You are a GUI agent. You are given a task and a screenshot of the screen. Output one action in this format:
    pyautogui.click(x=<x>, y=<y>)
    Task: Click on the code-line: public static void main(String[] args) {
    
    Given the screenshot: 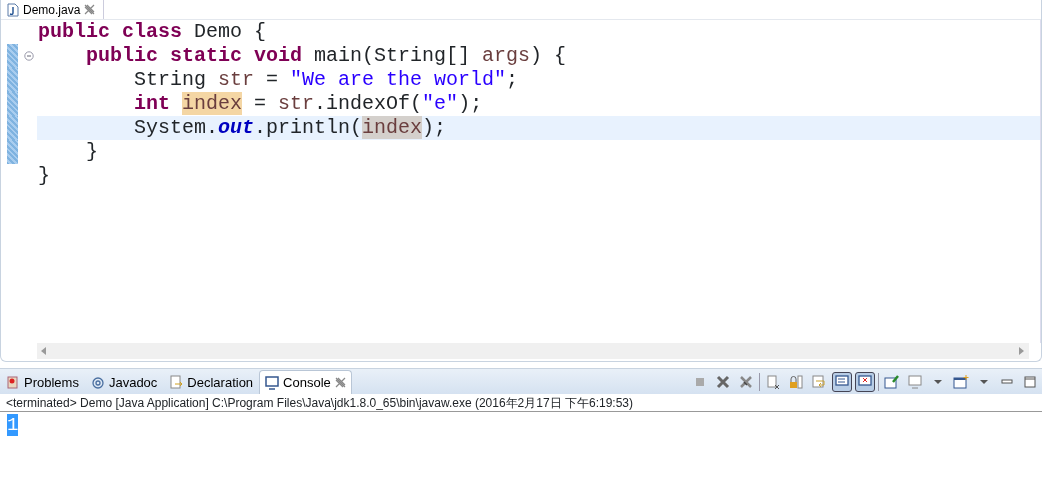 What is the action you would take?
    pyautogui.click(x=326, y=56)
    